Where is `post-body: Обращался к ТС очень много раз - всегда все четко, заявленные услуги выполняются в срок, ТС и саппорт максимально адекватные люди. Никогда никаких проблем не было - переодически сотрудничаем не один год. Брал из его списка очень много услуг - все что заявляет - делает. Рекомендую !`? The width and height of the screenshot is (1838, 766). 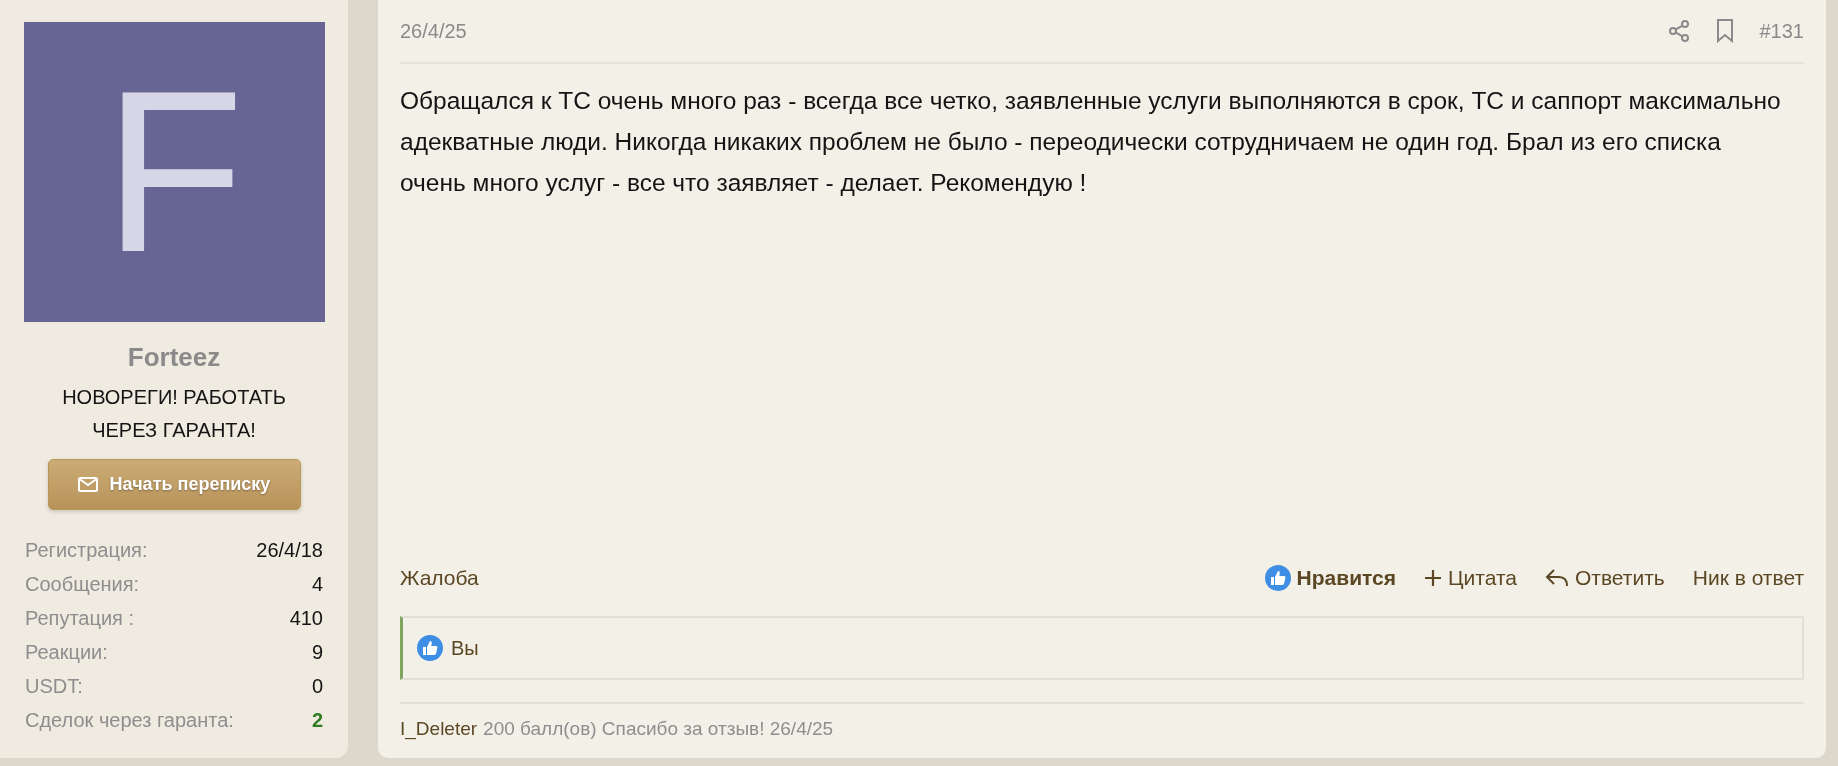 post-body: Обращался к ТС очень много раз - всегда все четко, заявленные услуги выполняются в срок, ТС и саппорт максимально адекватные люди. Никогда никаких проблем не было - переодически сотрудничаем не один год. Брал из его списка очень много услуг - все что заявляет - делает. Рекомендую ! is located at coordinates (1091, 142).